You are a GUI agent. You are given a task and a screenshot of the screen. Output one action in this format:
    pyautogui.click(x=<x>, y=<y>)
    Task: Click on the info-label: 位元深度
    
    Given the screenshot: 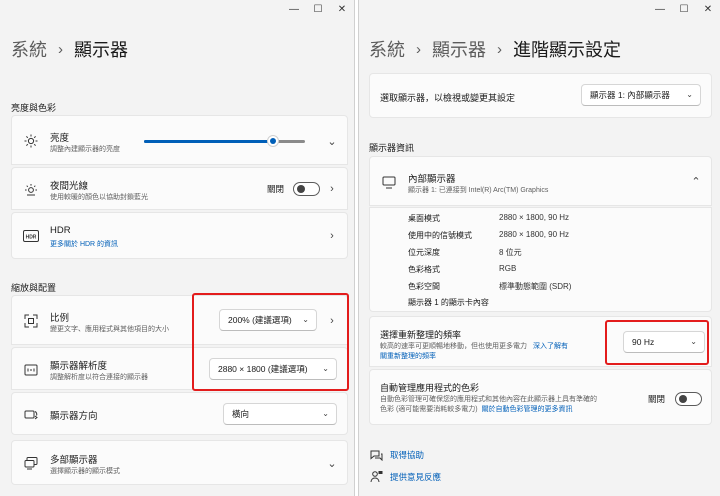 What is the action you would take?
    pyautogui.click(x=424, y=252)
    